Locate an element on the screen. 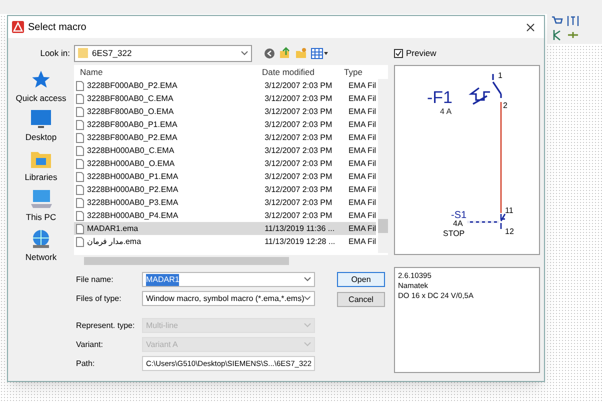 The image size is (602, 403). field-label: Path: is located at coordinates (86, 364).